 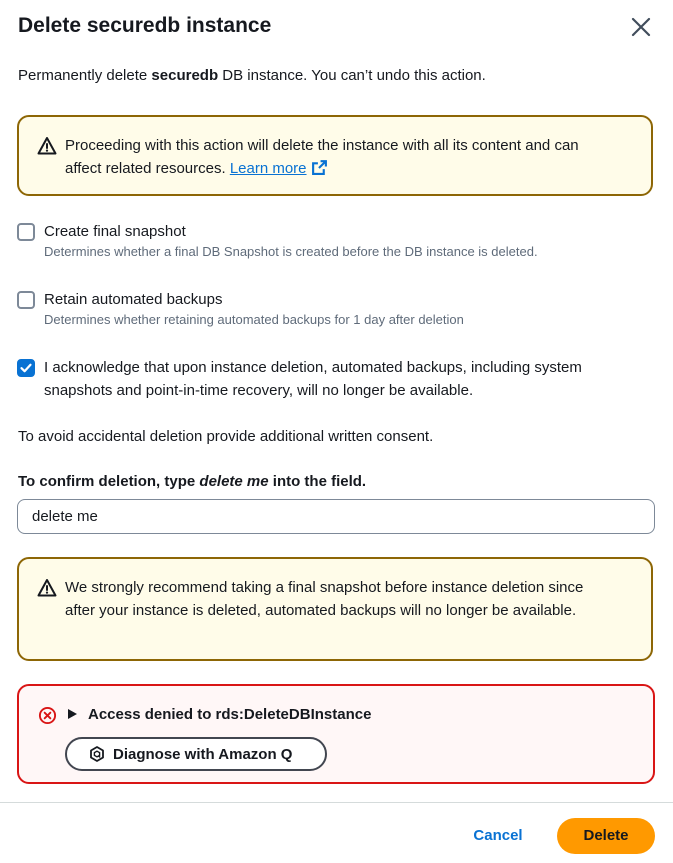 I want to click on acknowledge-checkbox, so click(x=26, y=368).